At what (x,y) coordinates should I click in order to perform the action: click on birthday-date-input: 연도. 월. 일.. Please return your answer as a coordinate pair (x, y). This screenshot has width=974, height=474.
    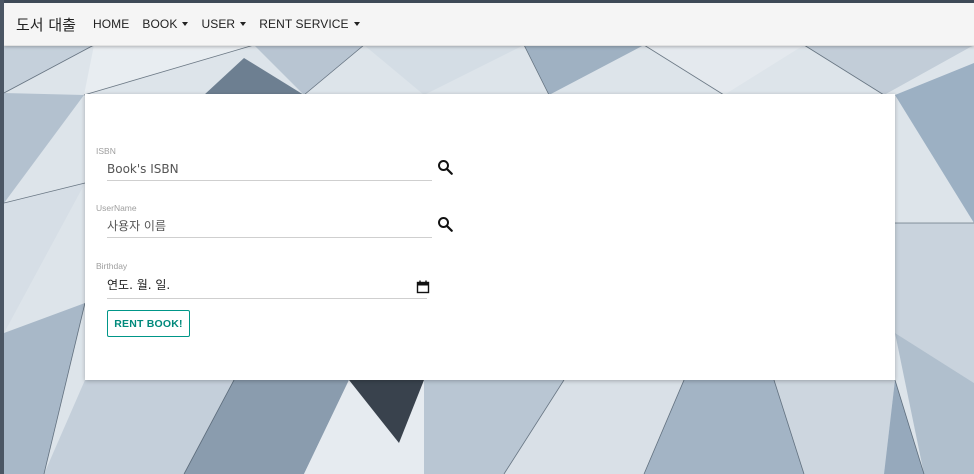
    Looking at the image, I should click on (267, 287).